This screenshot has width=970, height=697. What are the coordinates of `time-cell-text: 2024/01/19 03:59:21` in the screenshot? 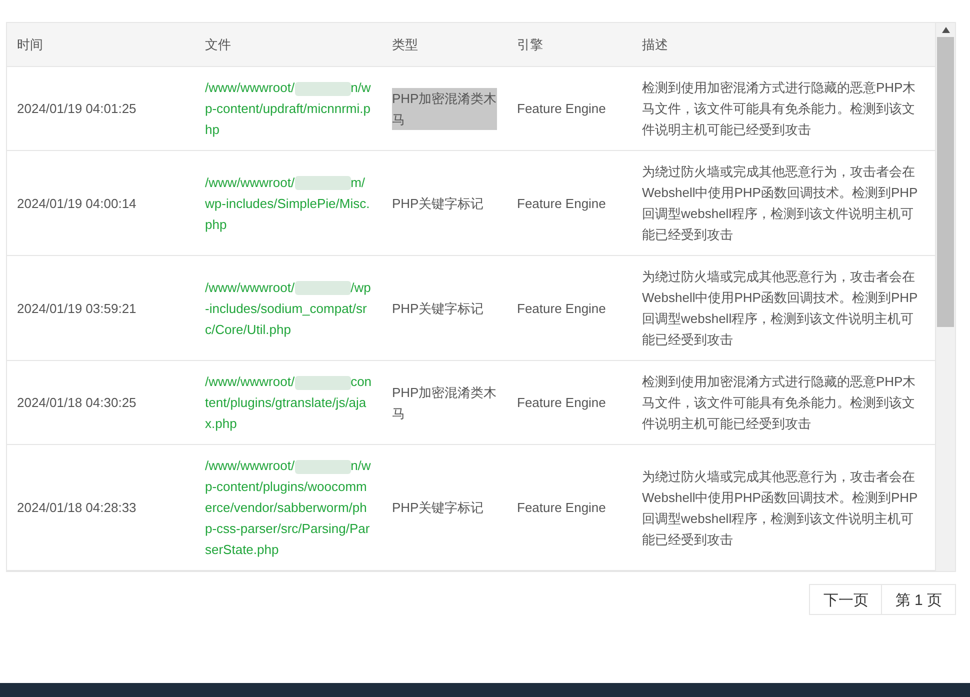 It's located at (77, 309).